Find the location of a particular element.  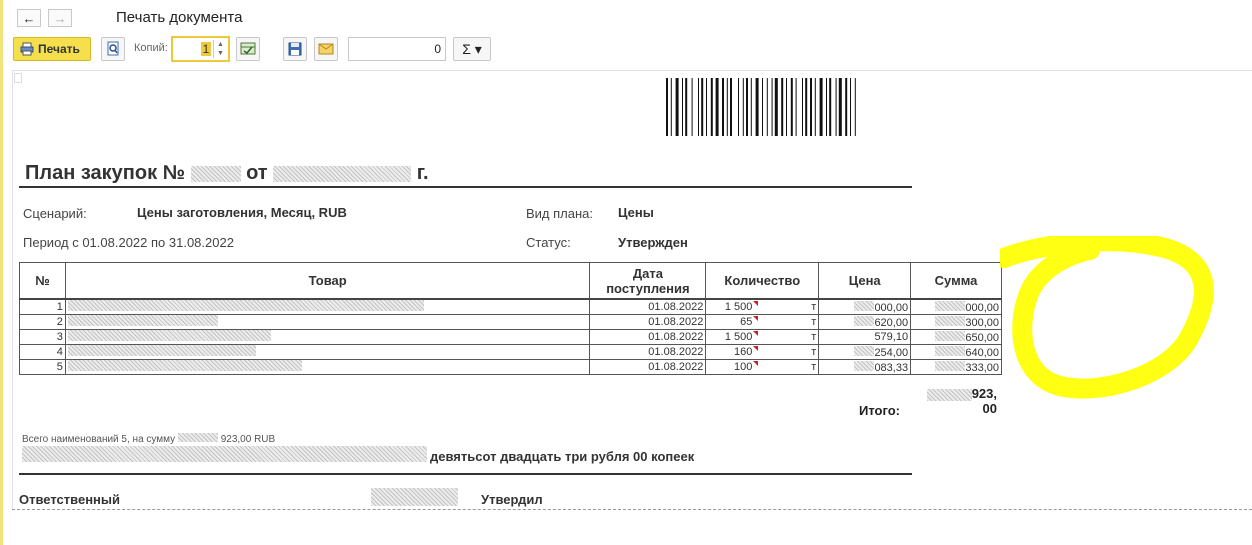

settings-button is located at coordinates (248, 49).